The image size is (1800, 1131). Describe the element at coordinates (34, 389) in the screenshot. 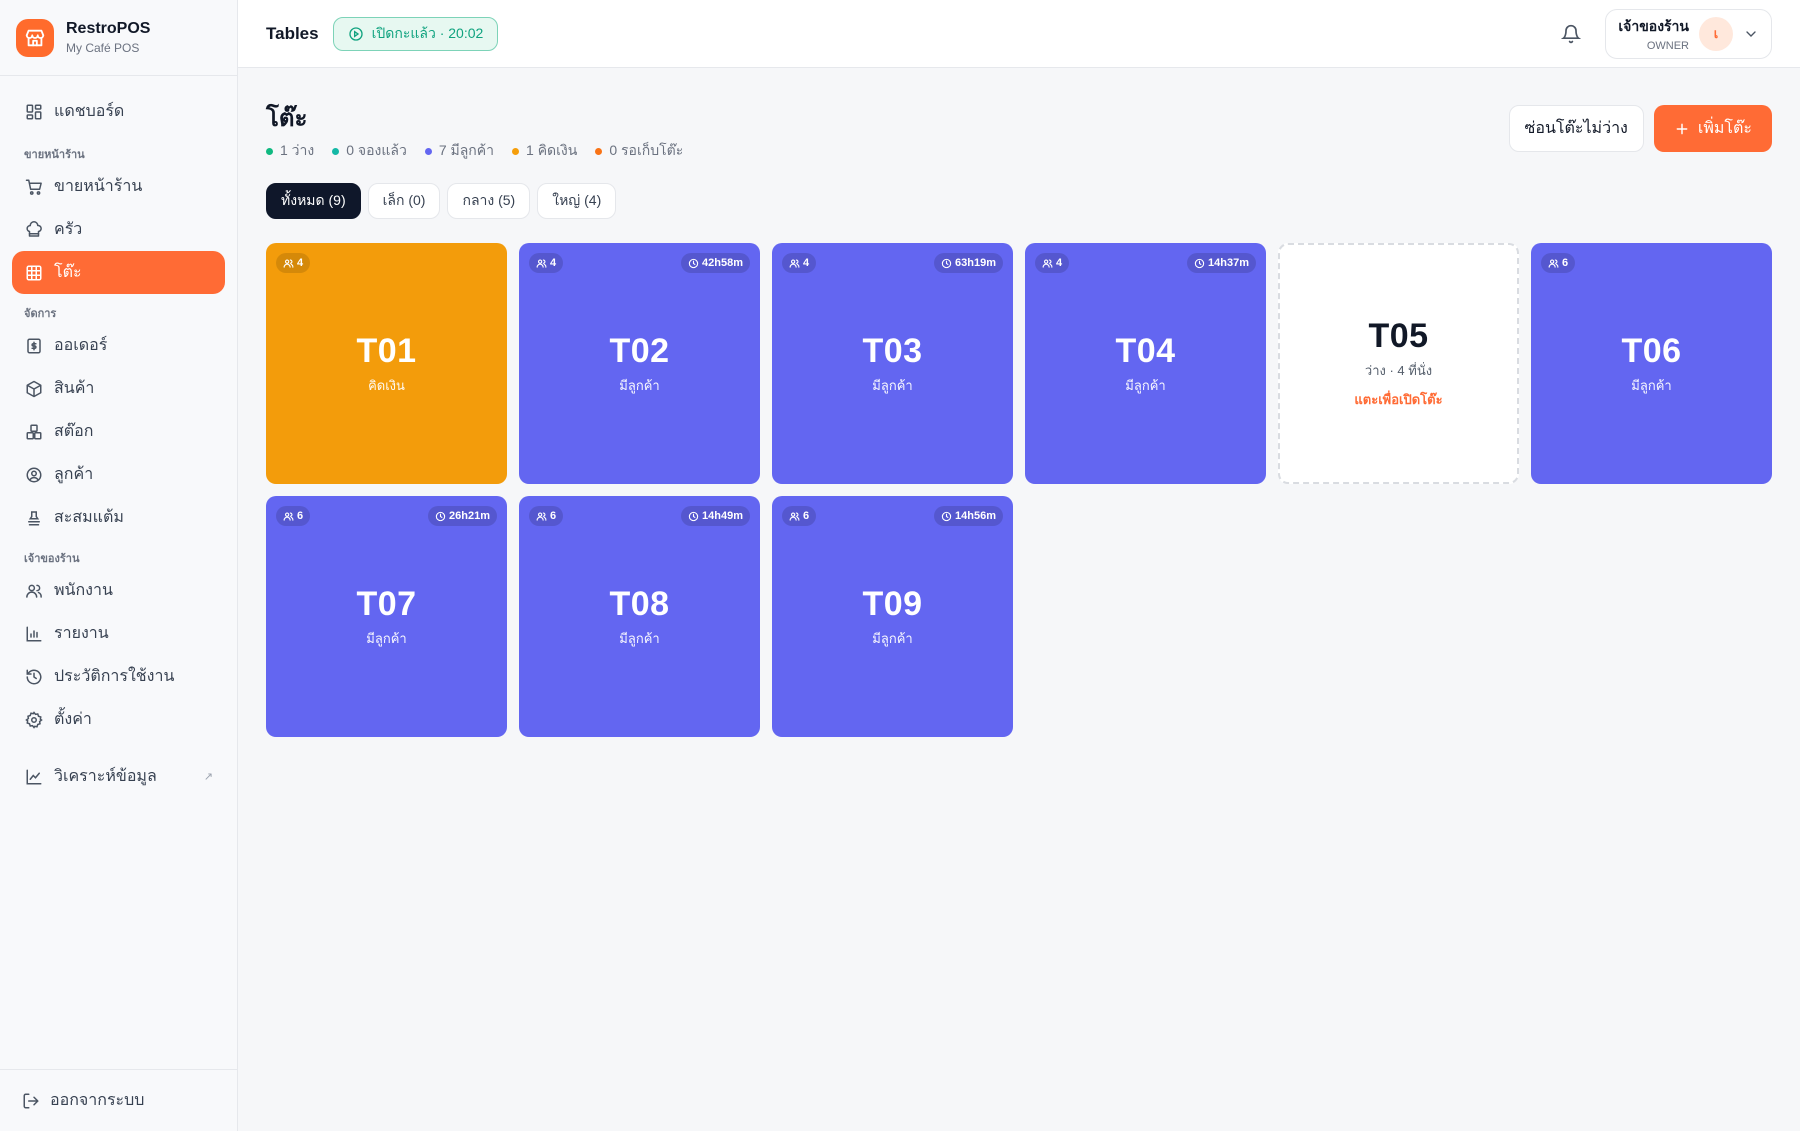

I see `box-icon` at that location.